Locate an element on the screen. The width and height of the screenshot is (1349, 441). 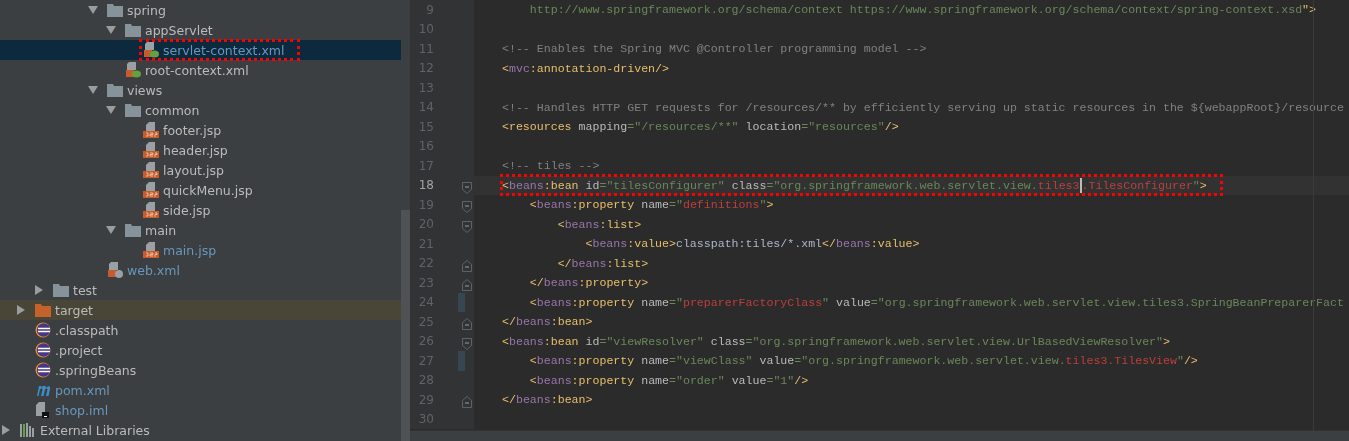
tree-item: main is located at coordinates (200, 230).